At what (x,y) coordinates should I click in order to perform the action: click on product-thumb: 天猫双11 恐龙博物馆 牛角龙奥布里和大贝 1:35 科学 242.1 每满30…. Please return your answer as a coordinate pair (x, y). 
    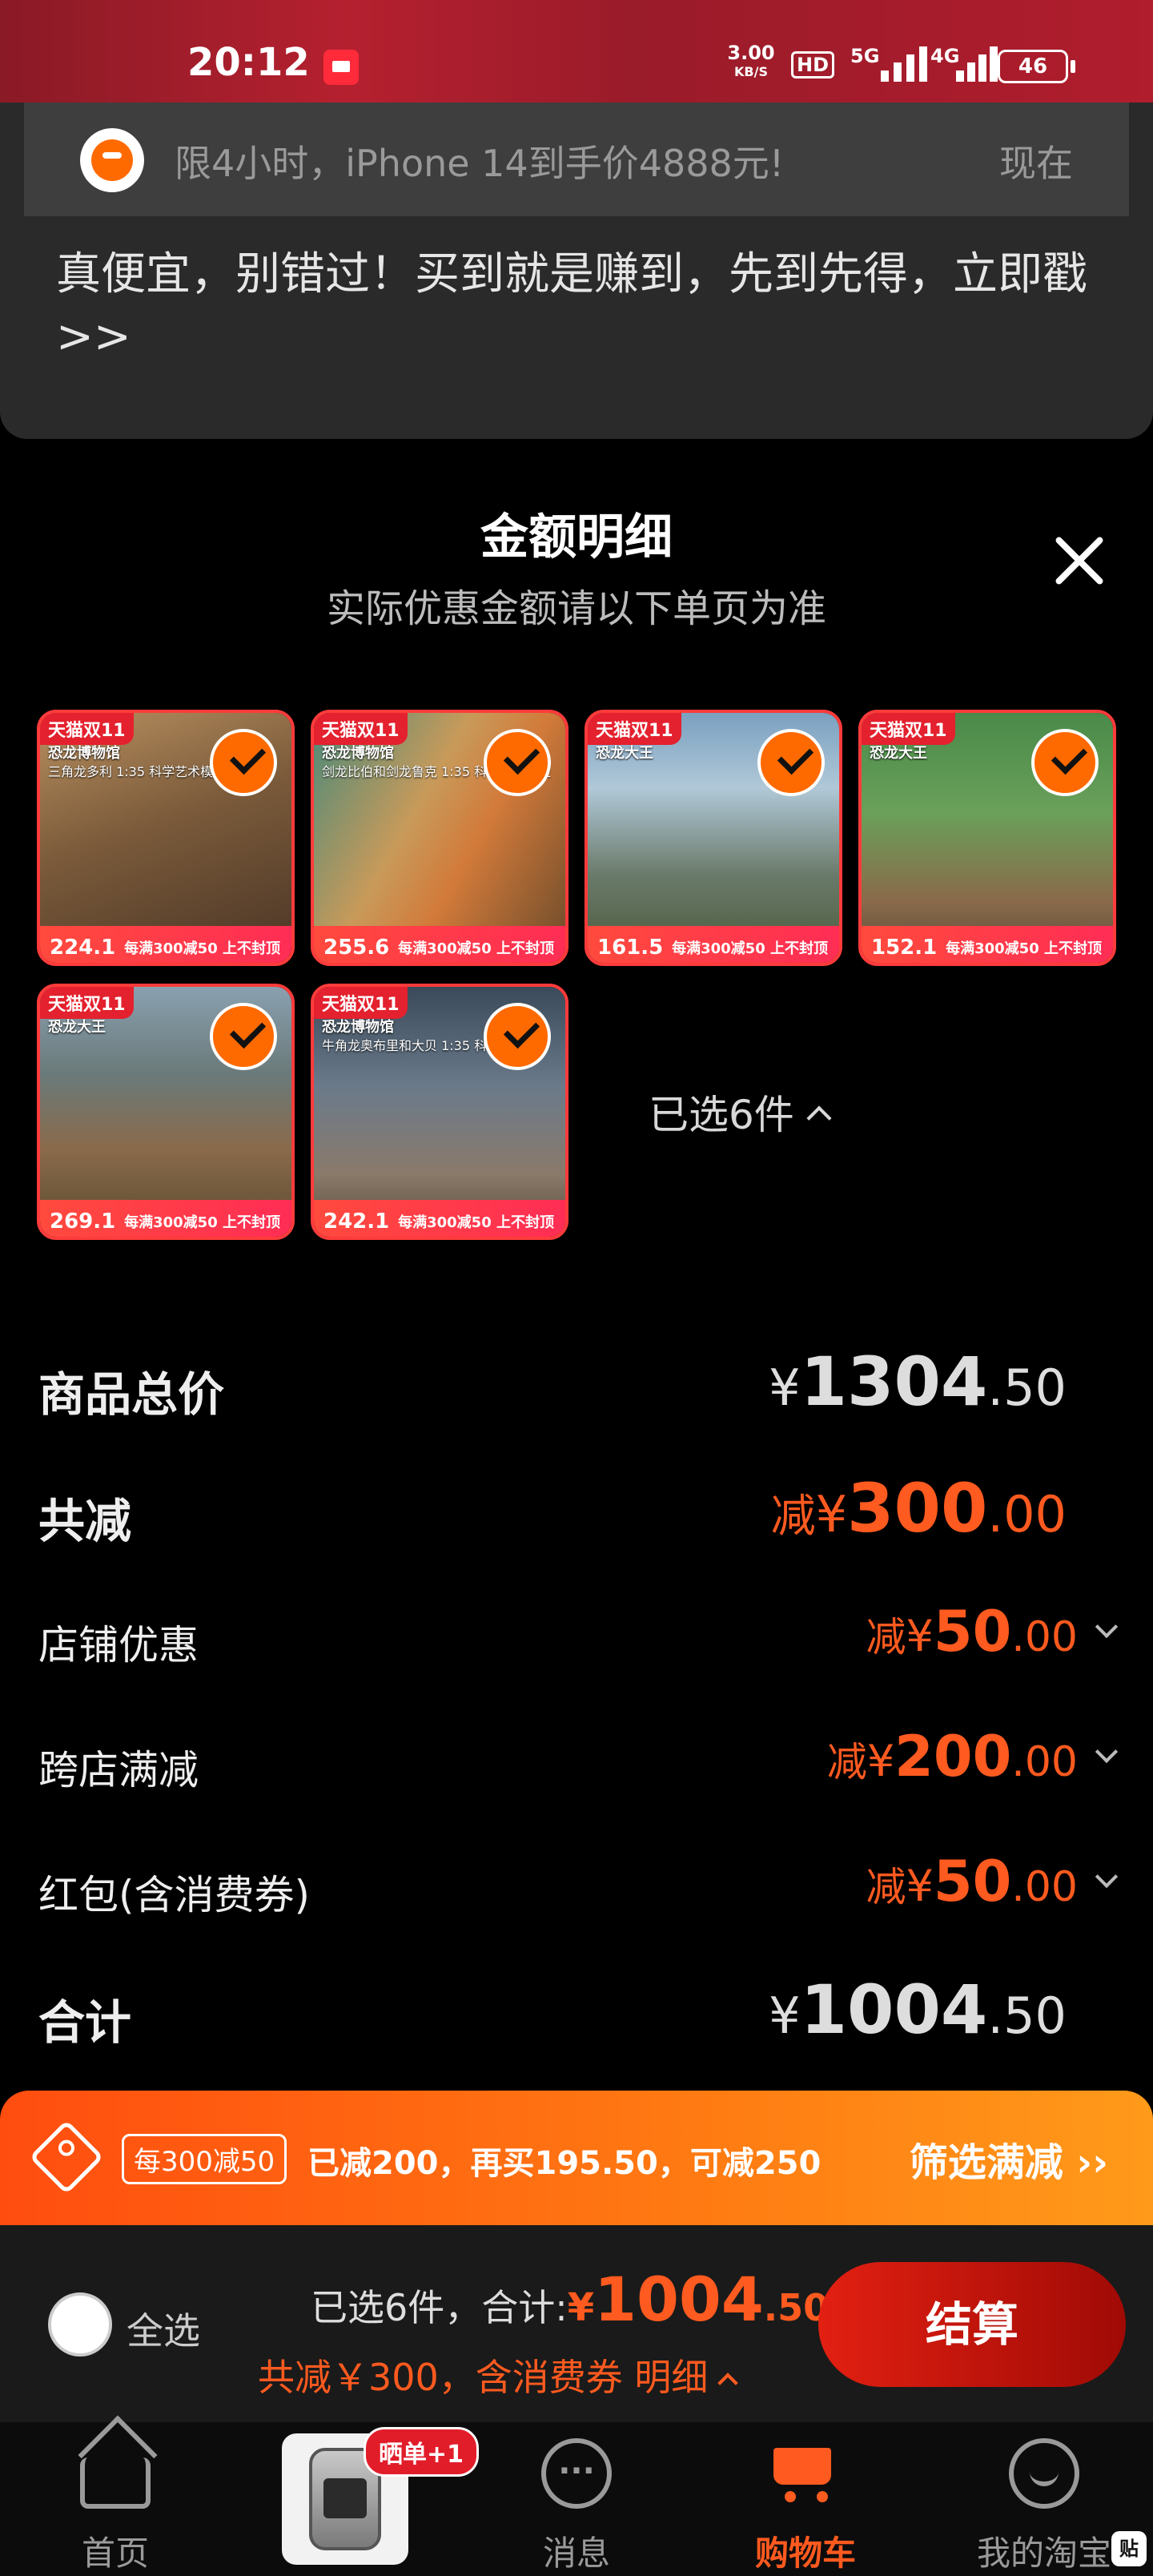
    Looking at the image, I should click on (439, 1112).